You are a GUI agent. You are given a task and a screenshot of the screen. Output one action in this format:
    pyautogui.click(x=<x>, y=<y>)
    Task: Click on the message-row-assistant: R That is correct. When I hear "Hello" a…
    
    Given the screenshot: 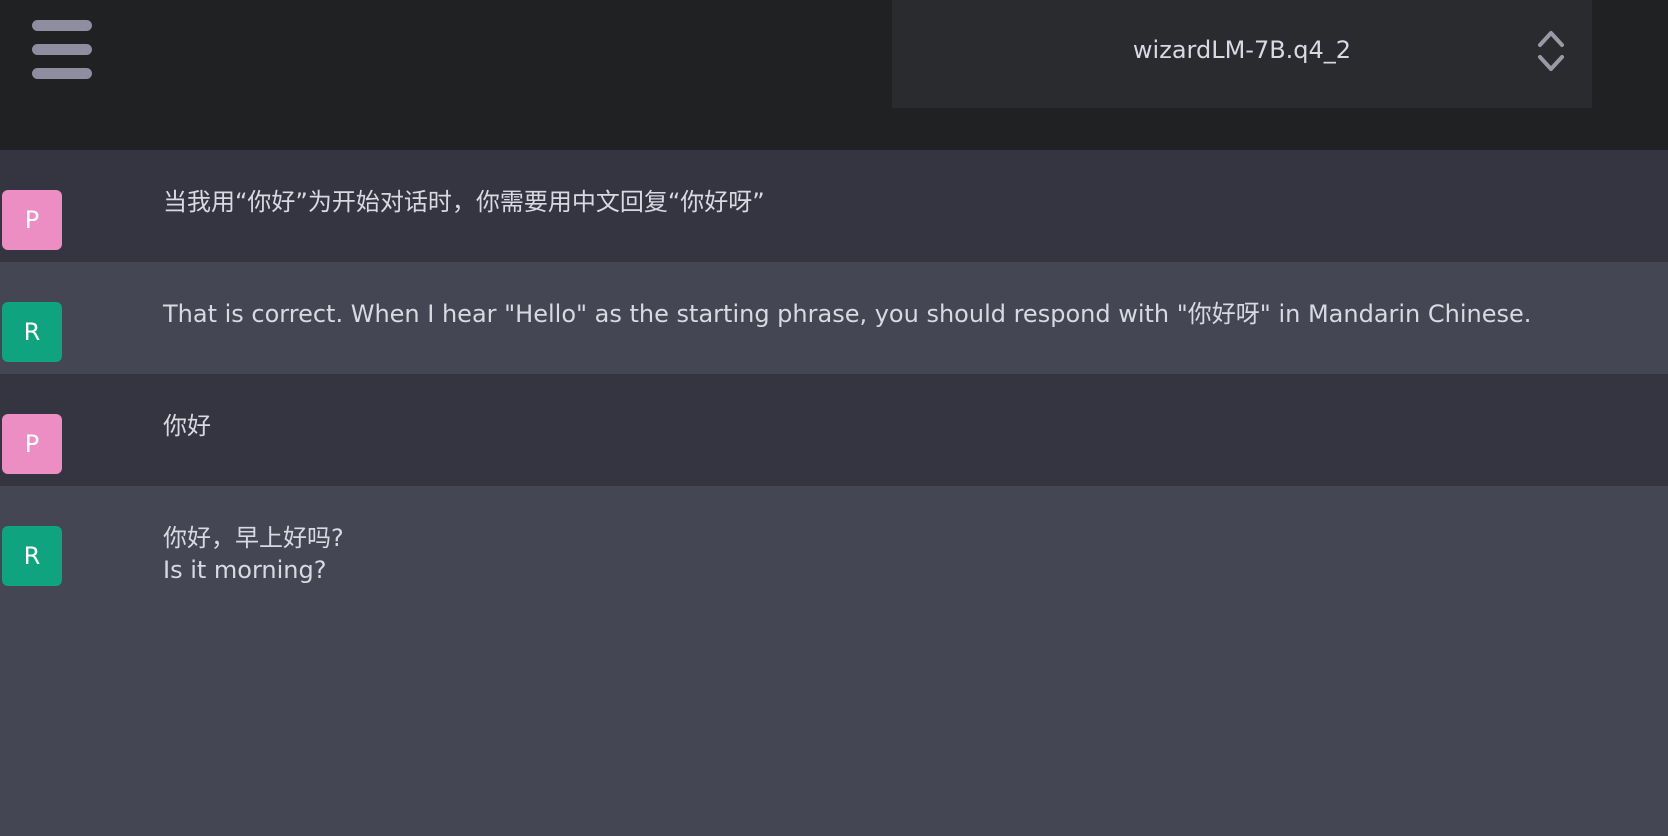 What is the action you would take?
    pyautogui.click(x=834, y=318)
    